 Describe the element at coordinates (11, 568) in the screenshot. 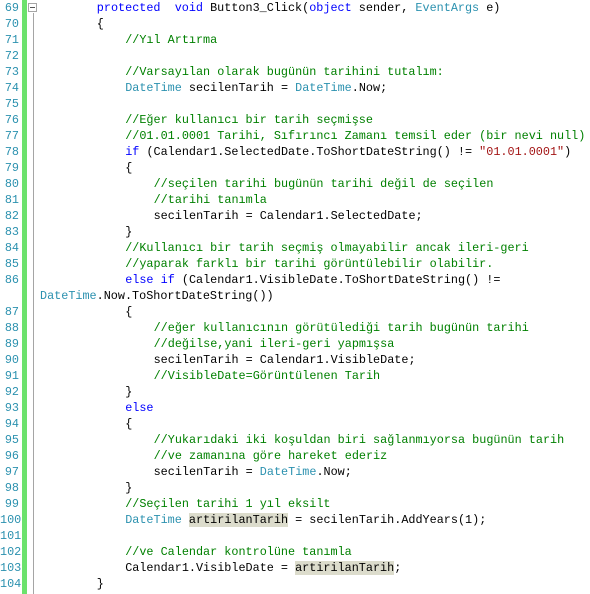

I see `line-number: 103` at that location.